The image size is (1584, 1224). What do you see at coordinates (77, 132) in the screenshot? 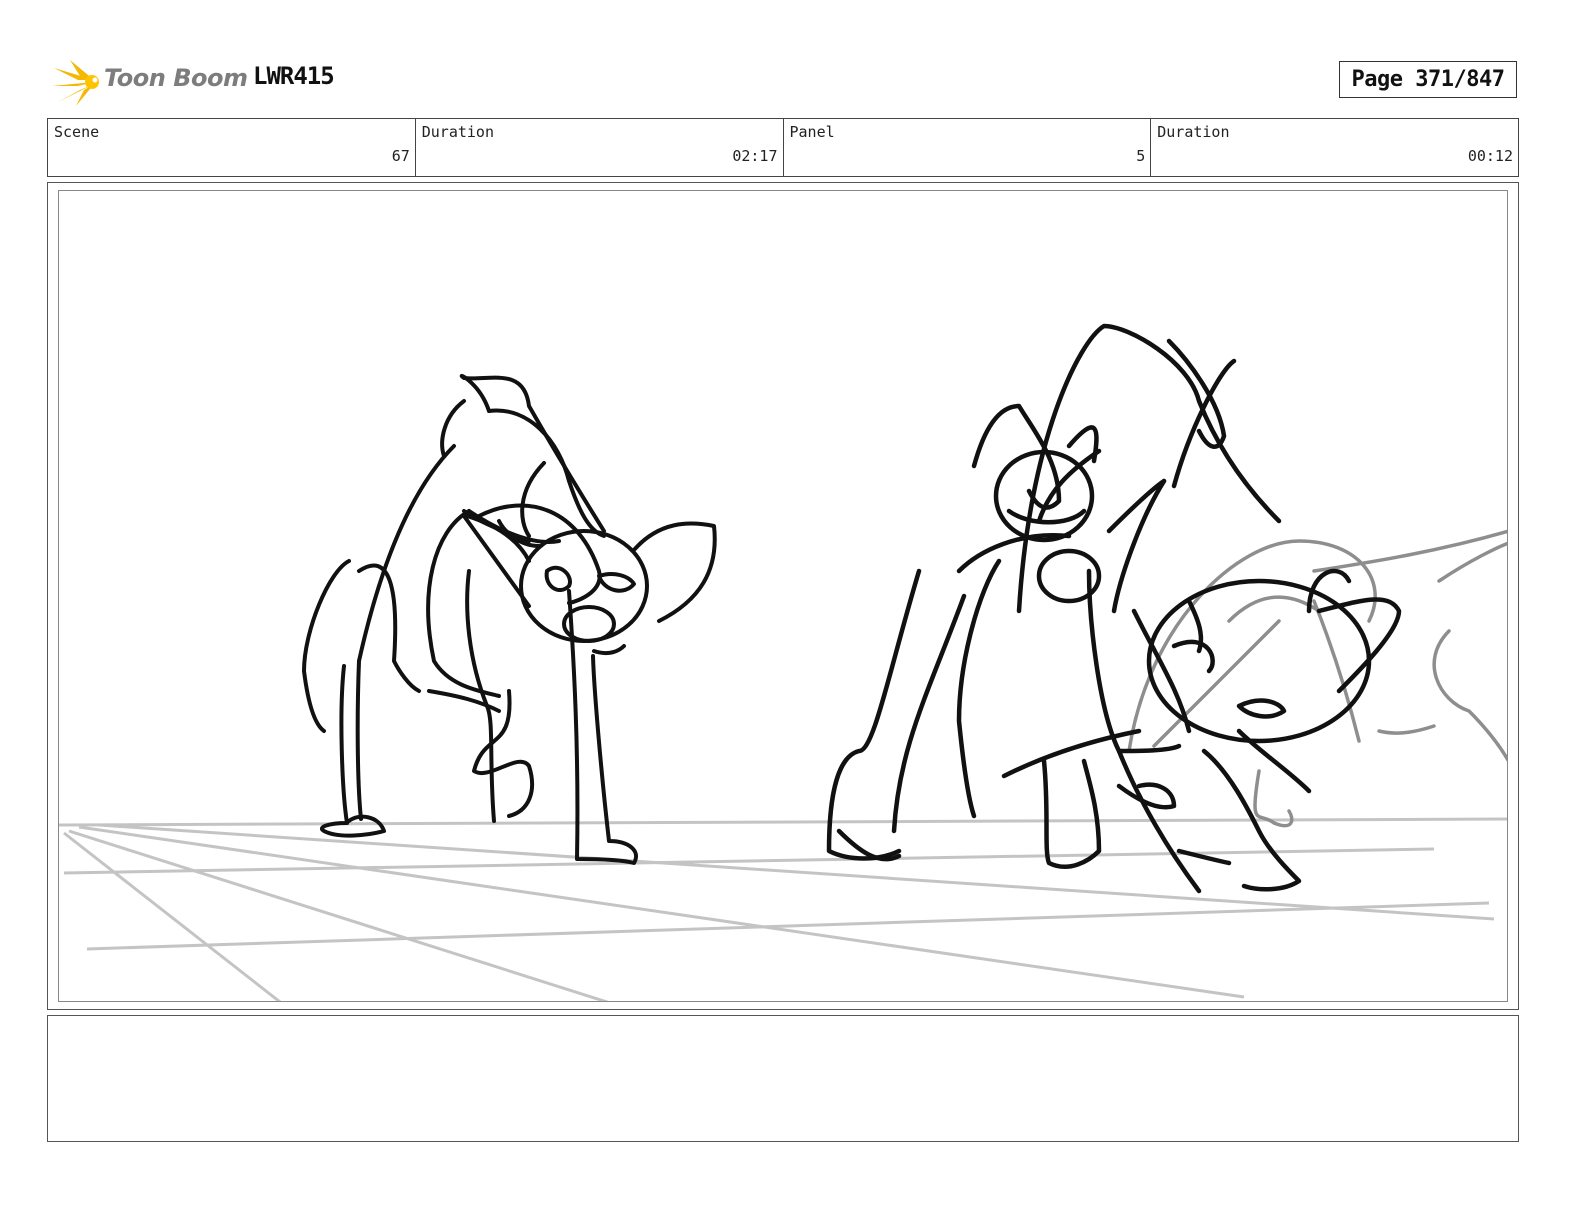
I see `scene-label: Scene` at bounding box center [77, 132].